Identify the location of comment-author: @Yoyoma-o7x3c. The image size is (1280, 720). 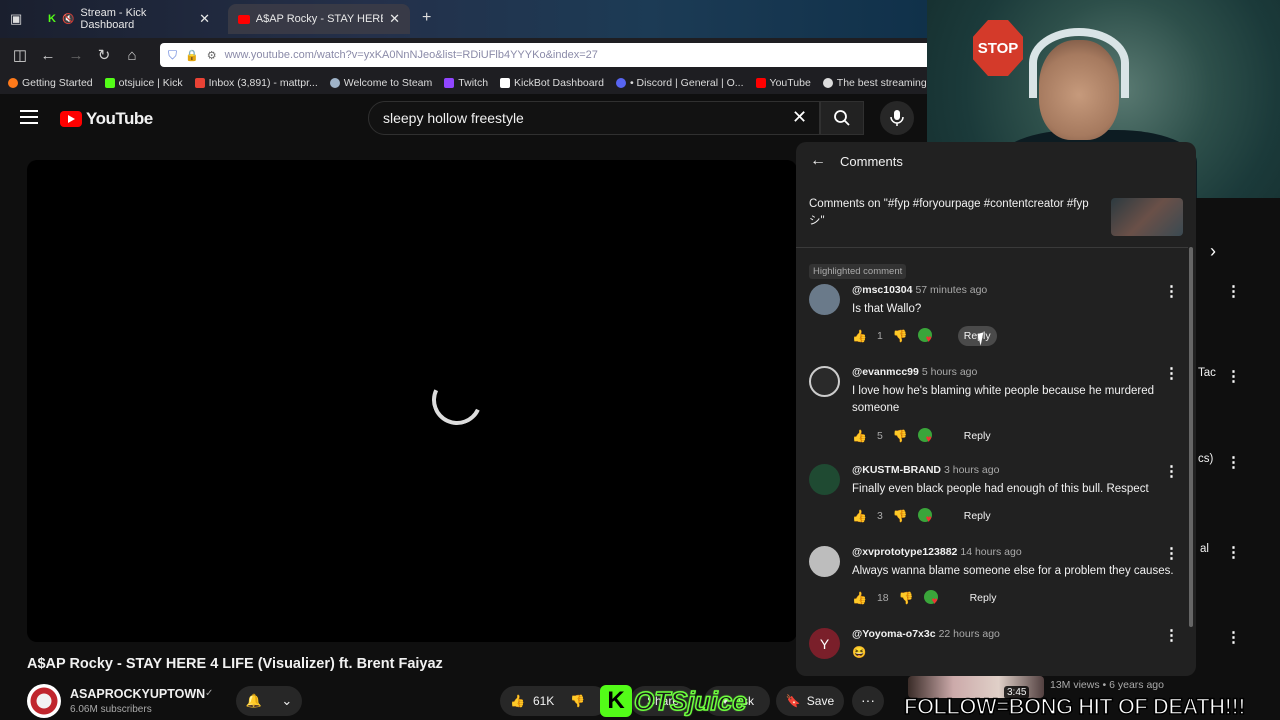
(894, 634).